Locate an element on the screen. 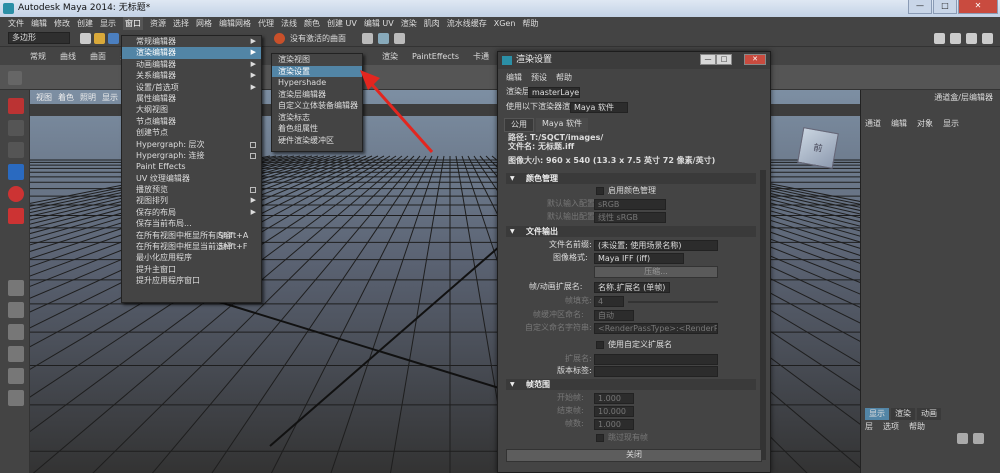 This screenshot has height=473, width=1000. frame-ext-dropdown: 名称.扩展名 (单帧) is located at coordinates (632, 287).